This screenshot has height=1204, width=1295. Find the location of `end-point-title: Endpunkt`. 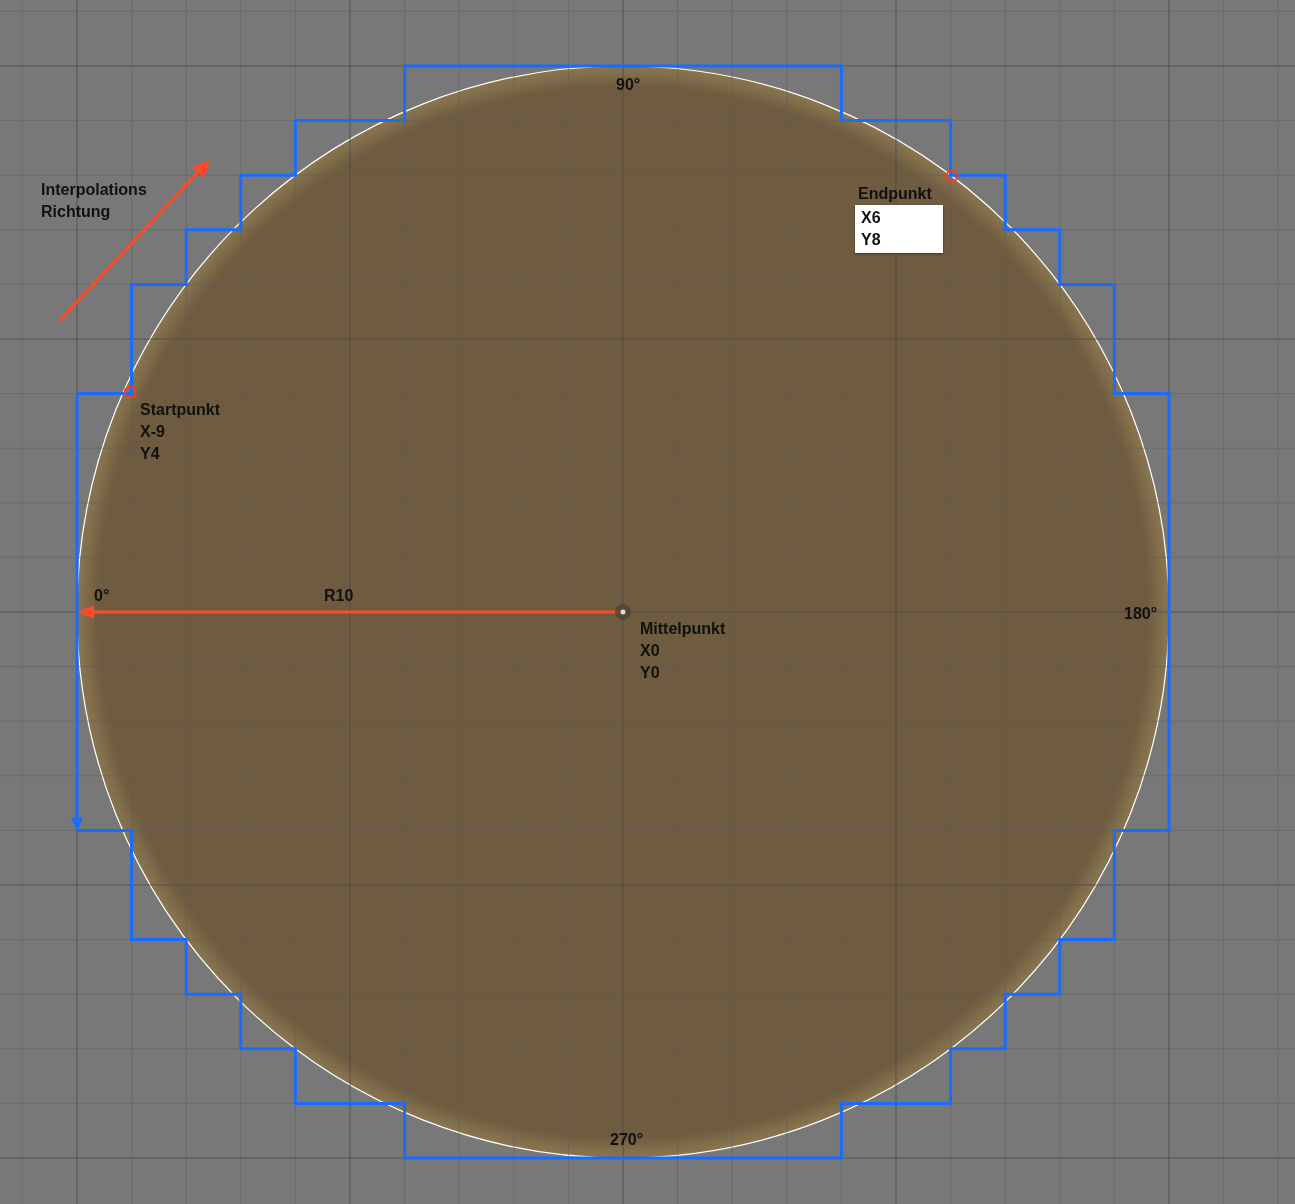

end-point-title: Endpunkt is located at coordinates (895, 194).